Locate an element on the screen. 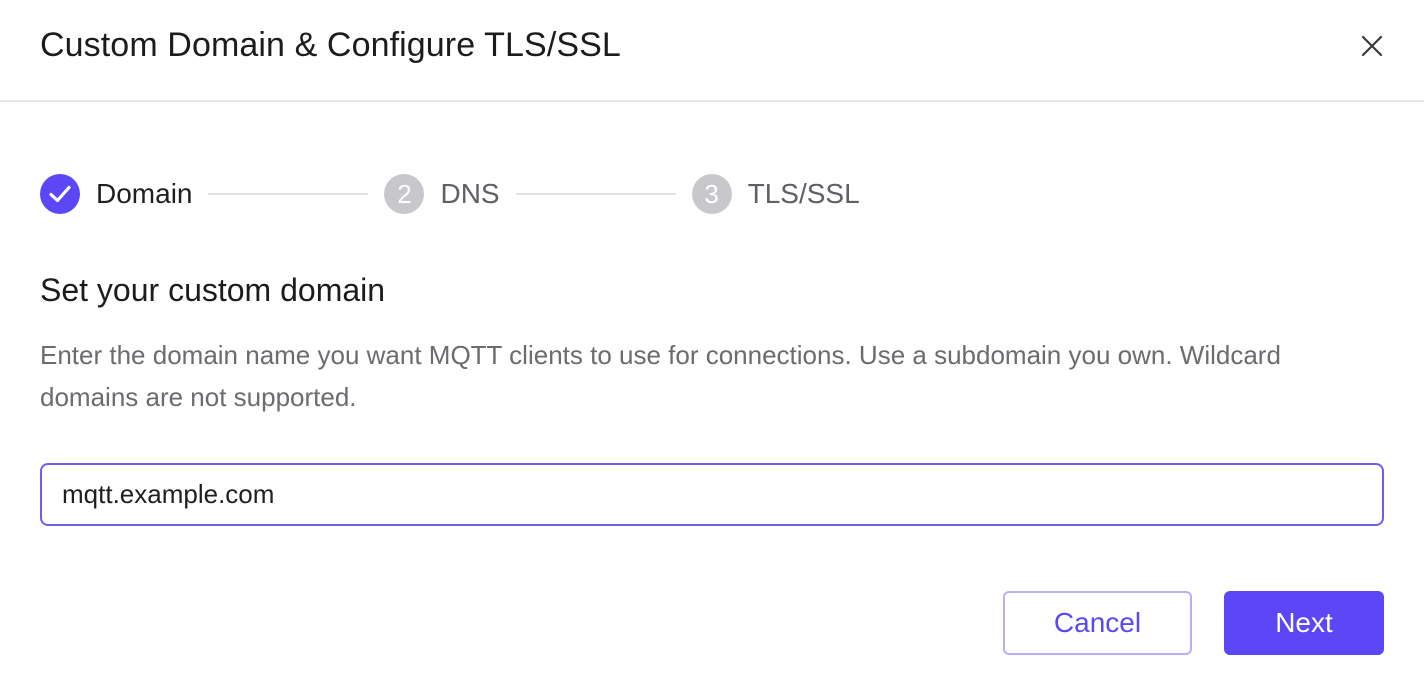 Image resolution: width=1424 pixels, height=686 pixels. step-tls-ssl-number: 3 is located at coordinates (711, 194).